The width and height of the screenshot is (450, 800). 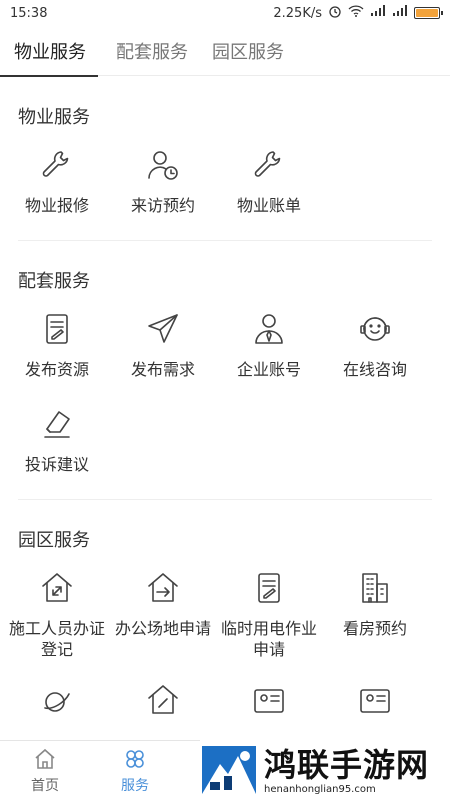 What do you see at coordinates (269, 329) in the screenshot?
I see `businessman-icon` at bounding box center [269, 329].